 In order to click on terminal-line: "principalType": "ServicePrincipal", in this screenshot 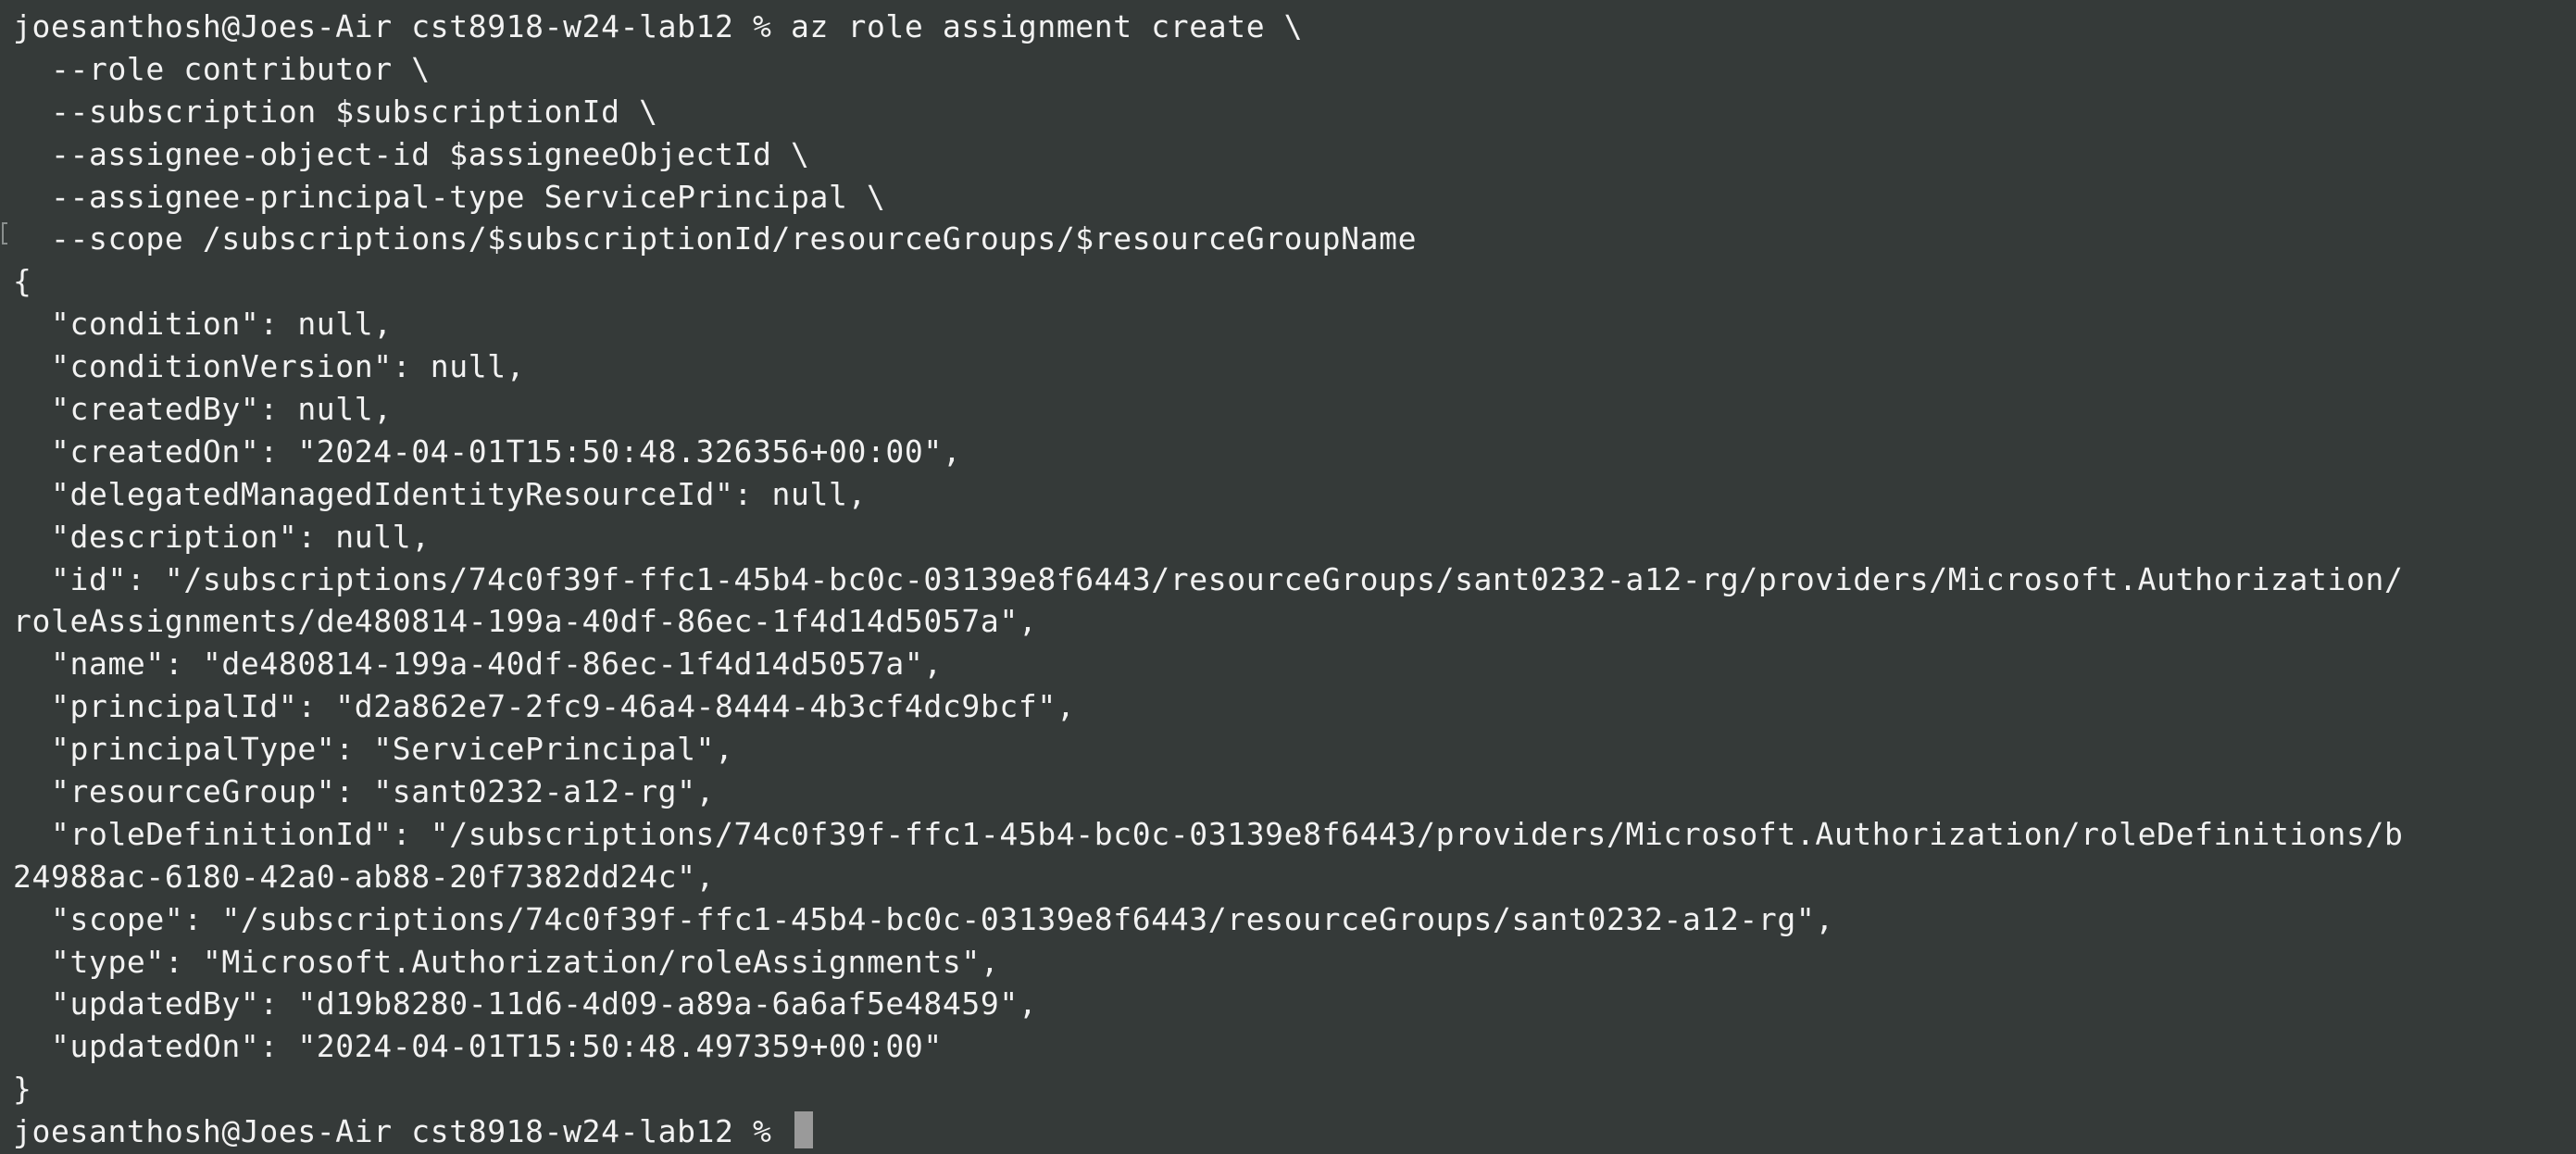, I will do `click(374, 749)`.